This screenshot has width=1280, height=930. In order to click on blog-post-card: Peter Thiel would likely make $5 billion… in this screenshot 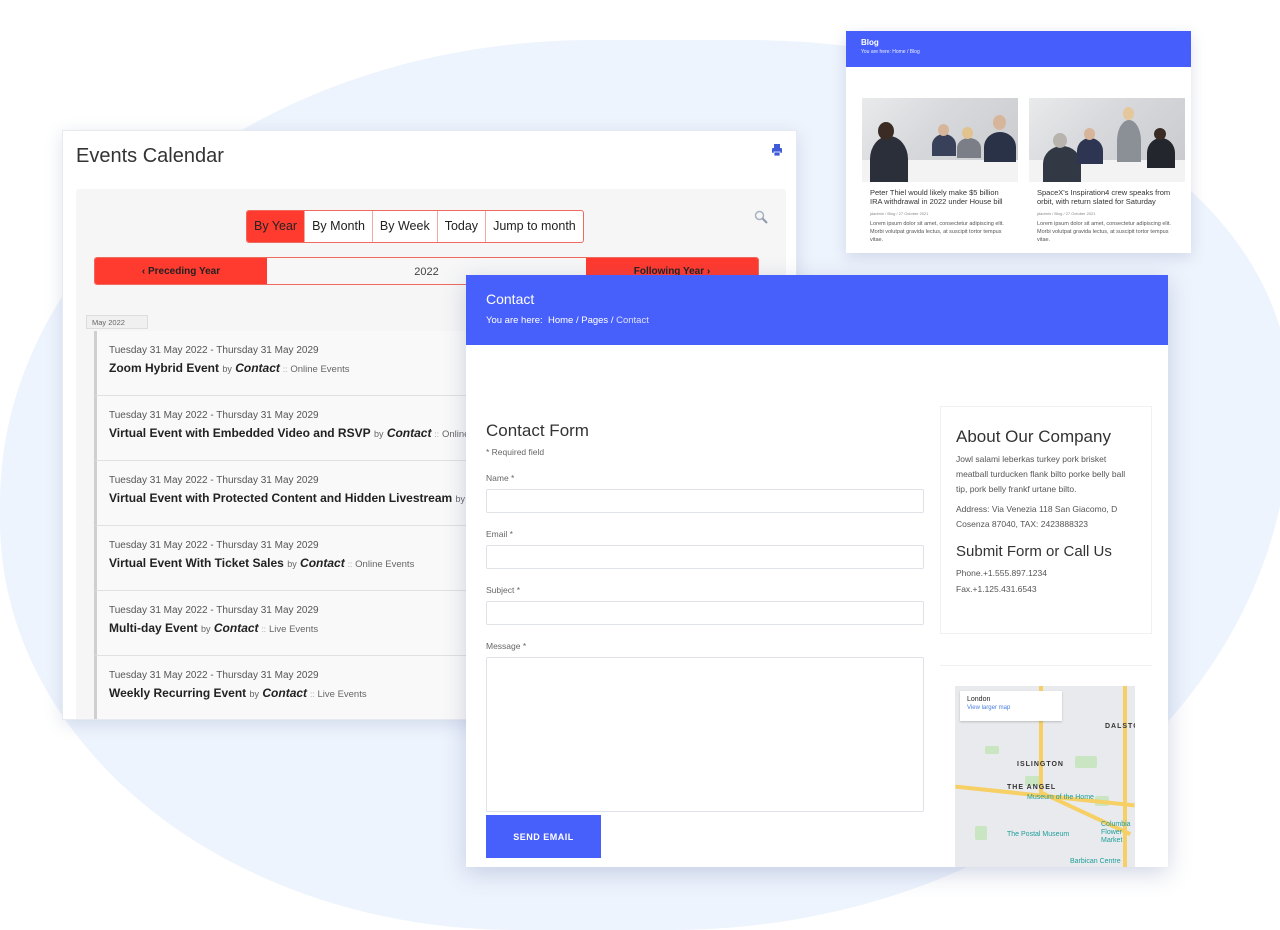, I will do `click(940, 171)`.